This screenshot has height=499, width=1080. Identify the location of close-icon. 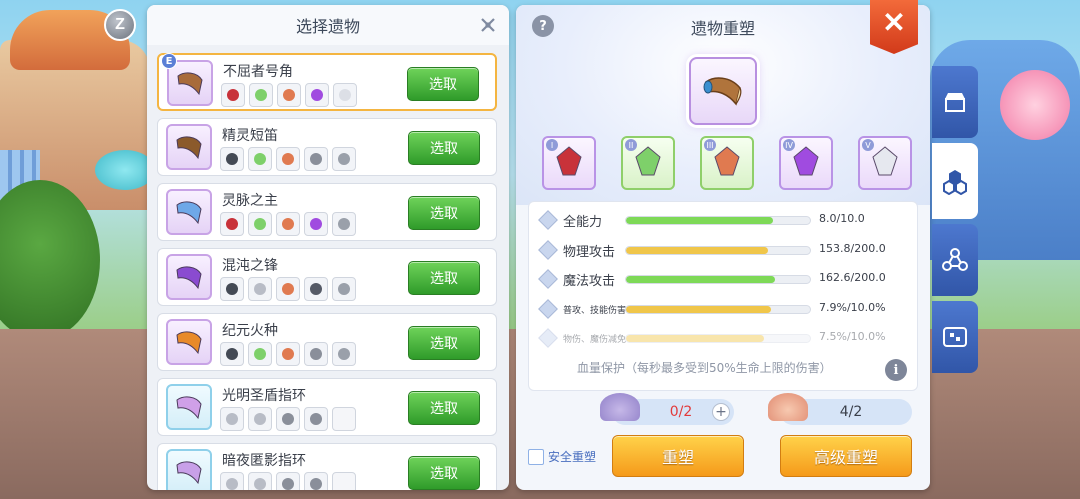
(488, 25).